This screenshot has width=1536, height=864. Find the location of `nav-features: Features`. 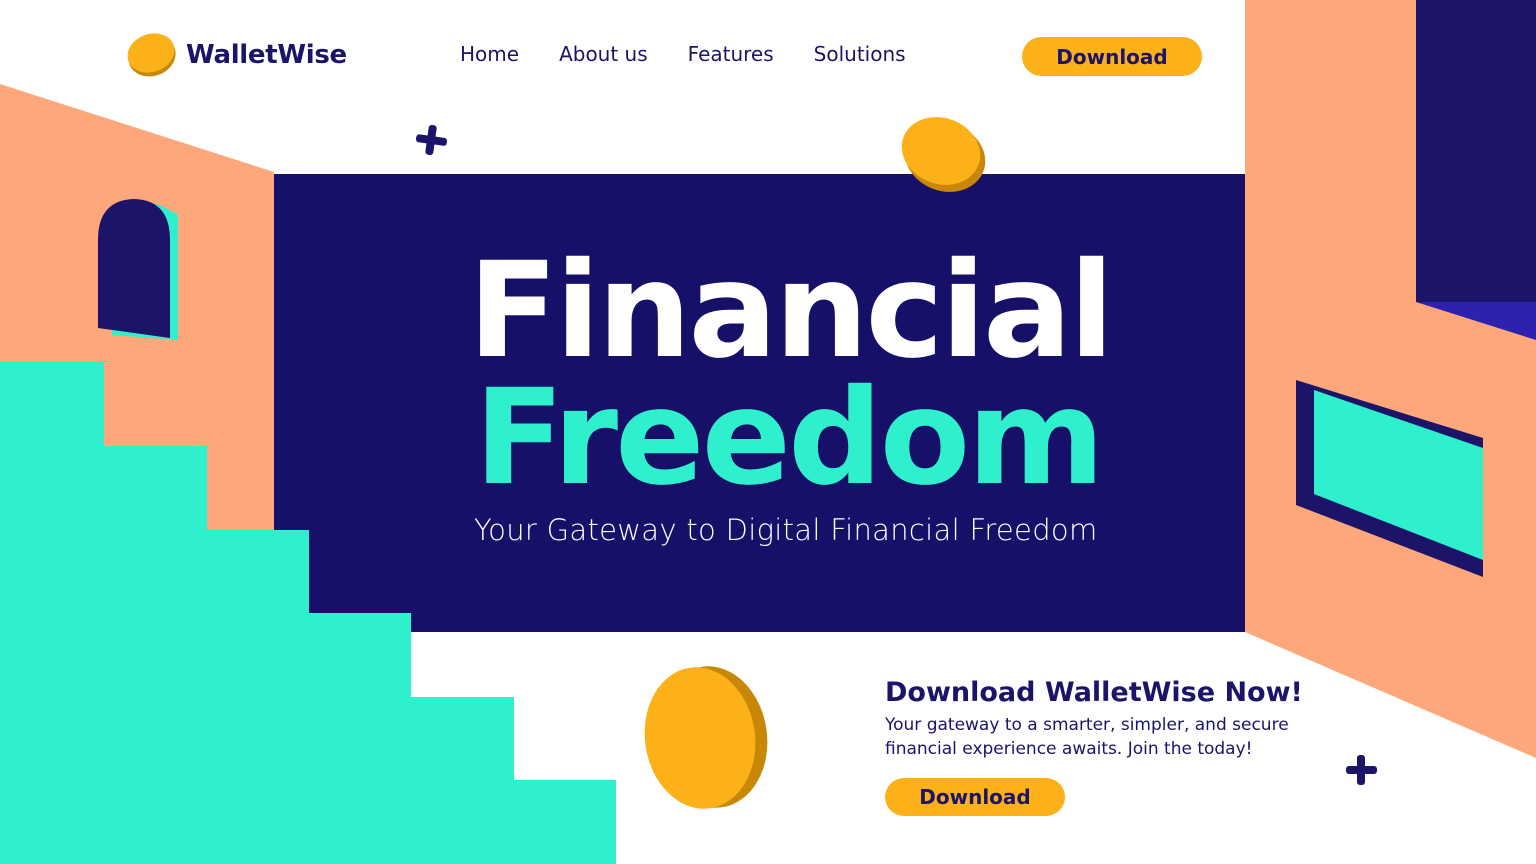

nav-features: Features is located at coordinates (731, 54).